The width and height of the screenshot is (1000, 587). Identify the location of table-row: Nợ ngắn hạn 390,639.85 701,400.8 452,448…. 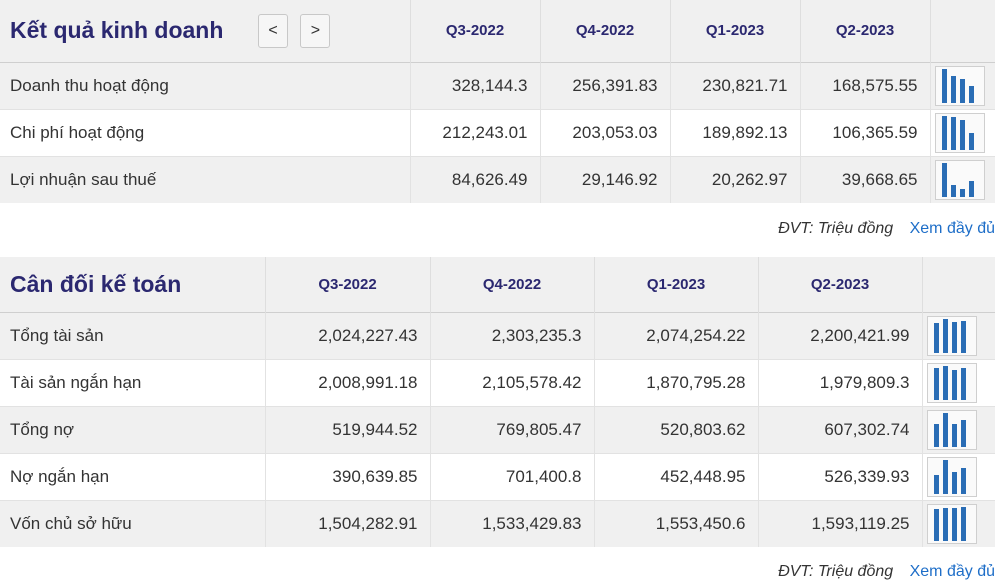
(497, 476).